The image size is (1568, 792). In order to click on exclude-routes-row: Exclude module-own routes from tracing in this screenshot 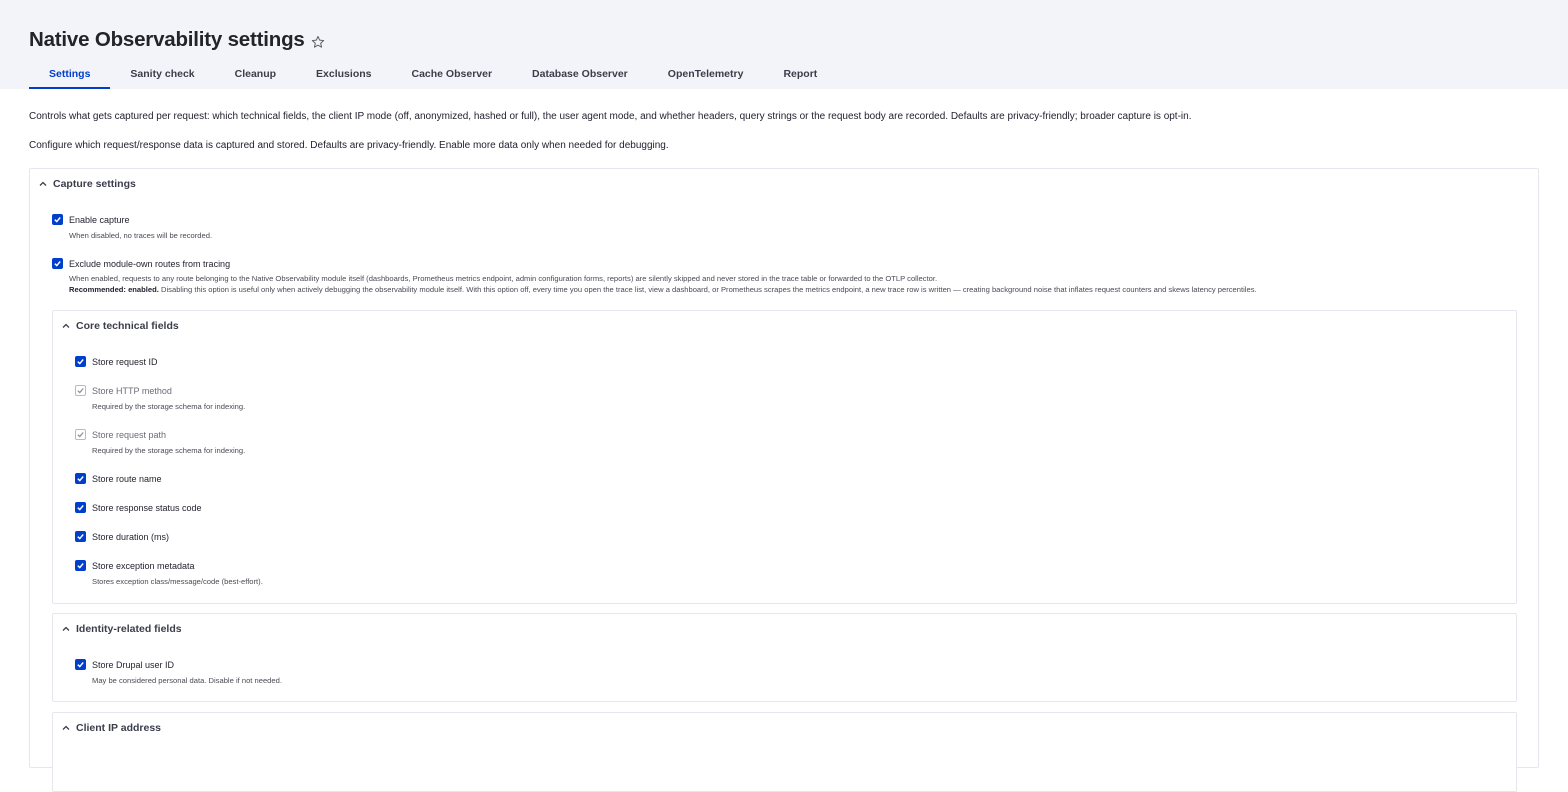, I will do `click(141, 263)`.